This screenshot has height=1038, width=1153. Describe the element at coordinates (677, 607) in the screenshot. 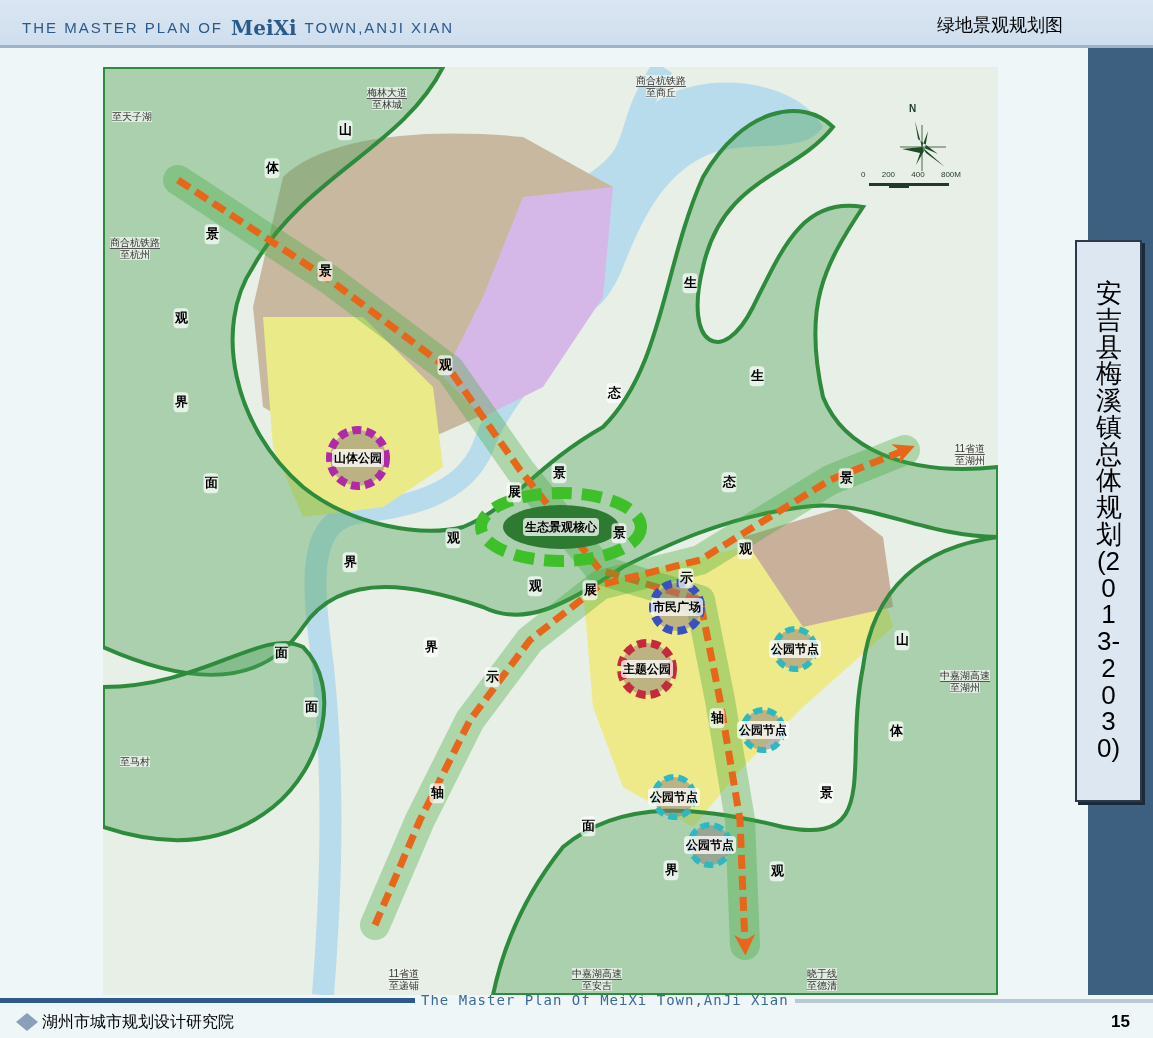

I see `park-label: 市民广场` at that location.